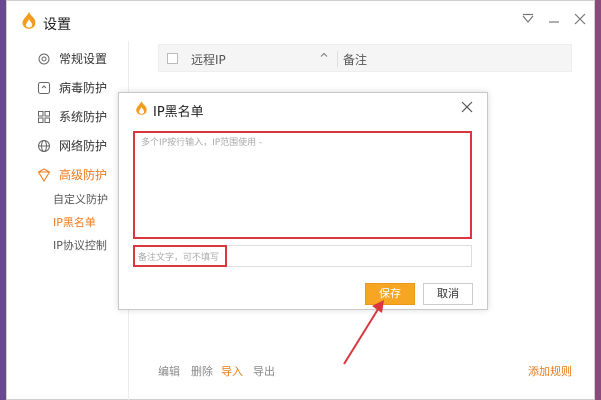 This screenshot has width=601, height=400. I want to click on column-divider, so click(337, 59).